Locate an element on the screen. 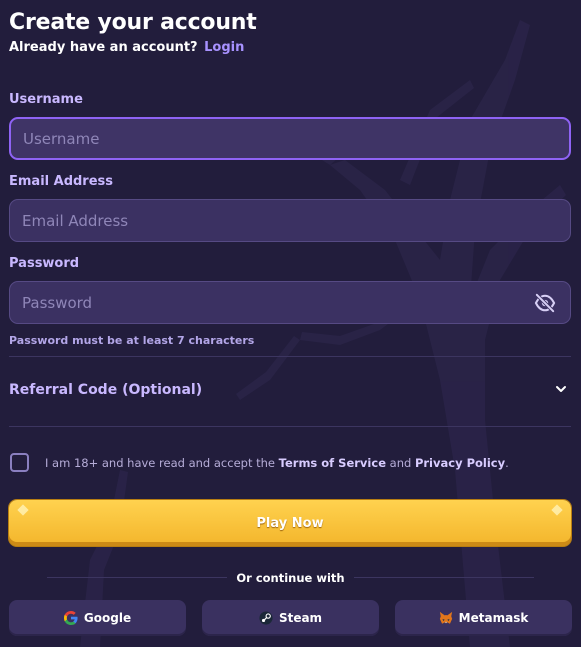 Image resolution: width=581 pixels, height=647 pixels. google-label: Google is located at coordinates (107, 618).